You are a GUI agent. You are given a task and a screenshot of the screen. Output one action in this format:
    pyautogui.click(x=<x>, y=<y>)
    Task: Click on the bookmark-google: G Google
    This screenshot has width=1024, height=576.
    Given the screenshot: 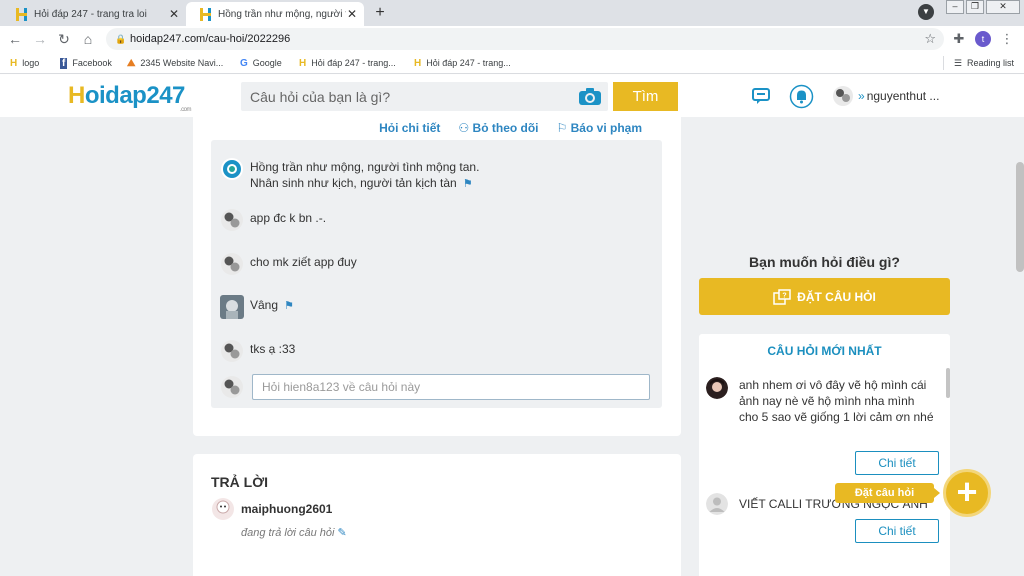 What is the action you would take?
    pyautogui.click(x=261, y=63)
    